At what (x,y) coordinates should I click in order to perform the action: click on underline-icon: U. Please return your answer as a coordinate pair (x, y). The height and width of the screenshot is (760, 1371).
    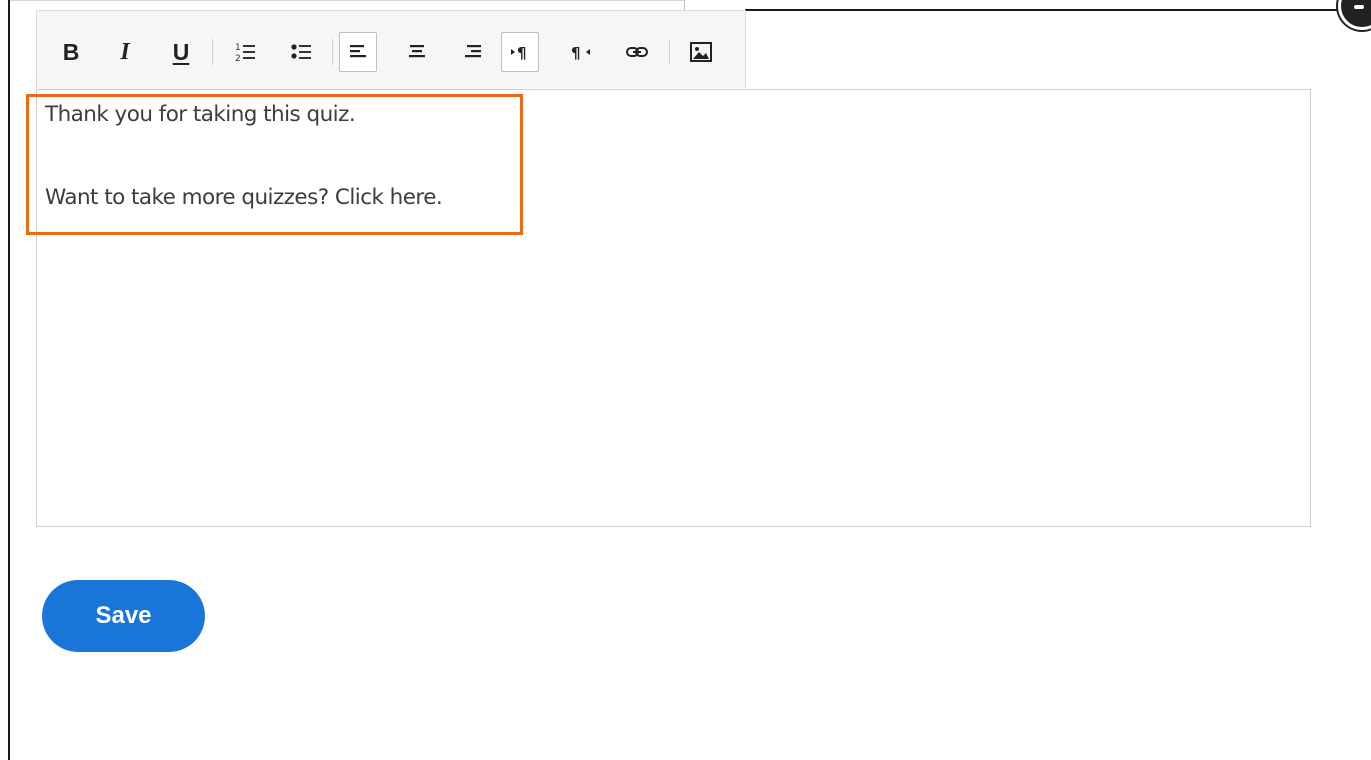
    Looking at the image, I should click on (181, 51).